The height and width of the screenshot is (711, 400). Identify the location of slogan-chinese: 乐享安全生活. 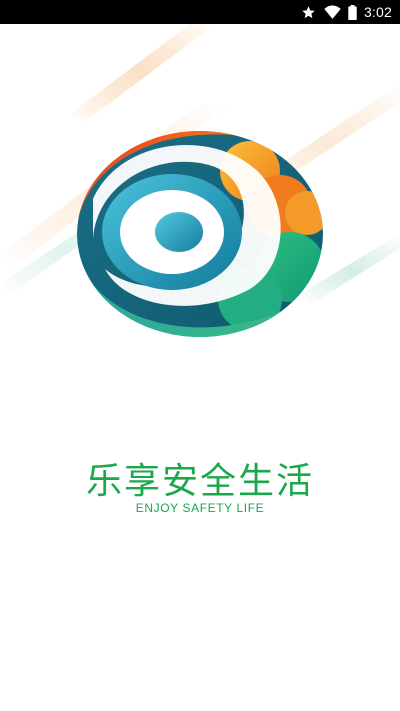
(199, 481).